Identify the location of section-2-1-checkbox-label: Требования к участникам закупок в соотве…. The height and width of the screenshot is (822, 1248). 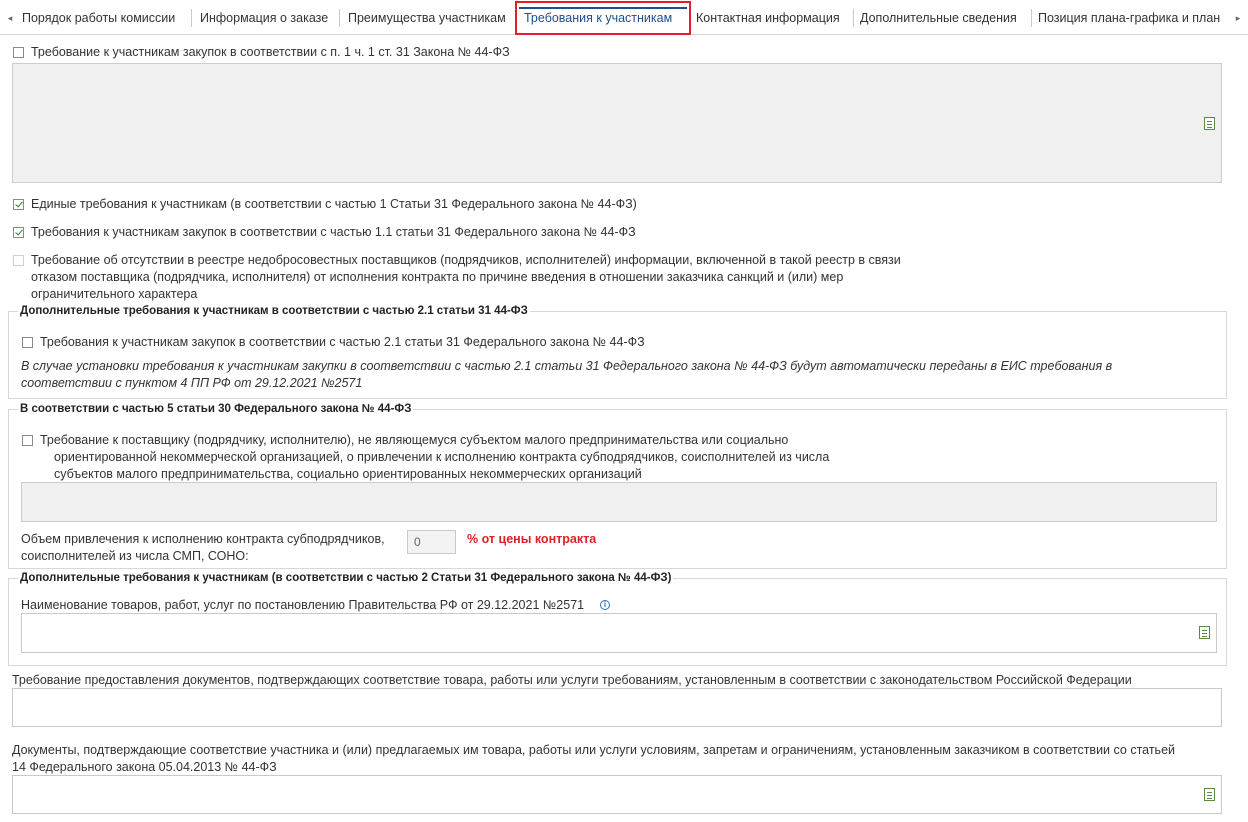
(342, 342).